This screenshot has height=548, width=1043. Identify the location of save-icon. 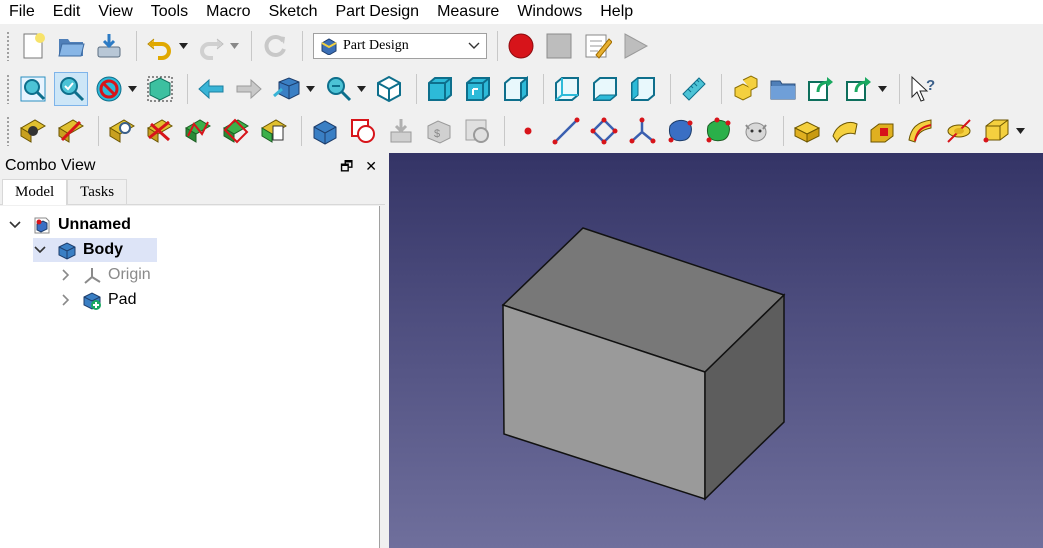
(109, 46).